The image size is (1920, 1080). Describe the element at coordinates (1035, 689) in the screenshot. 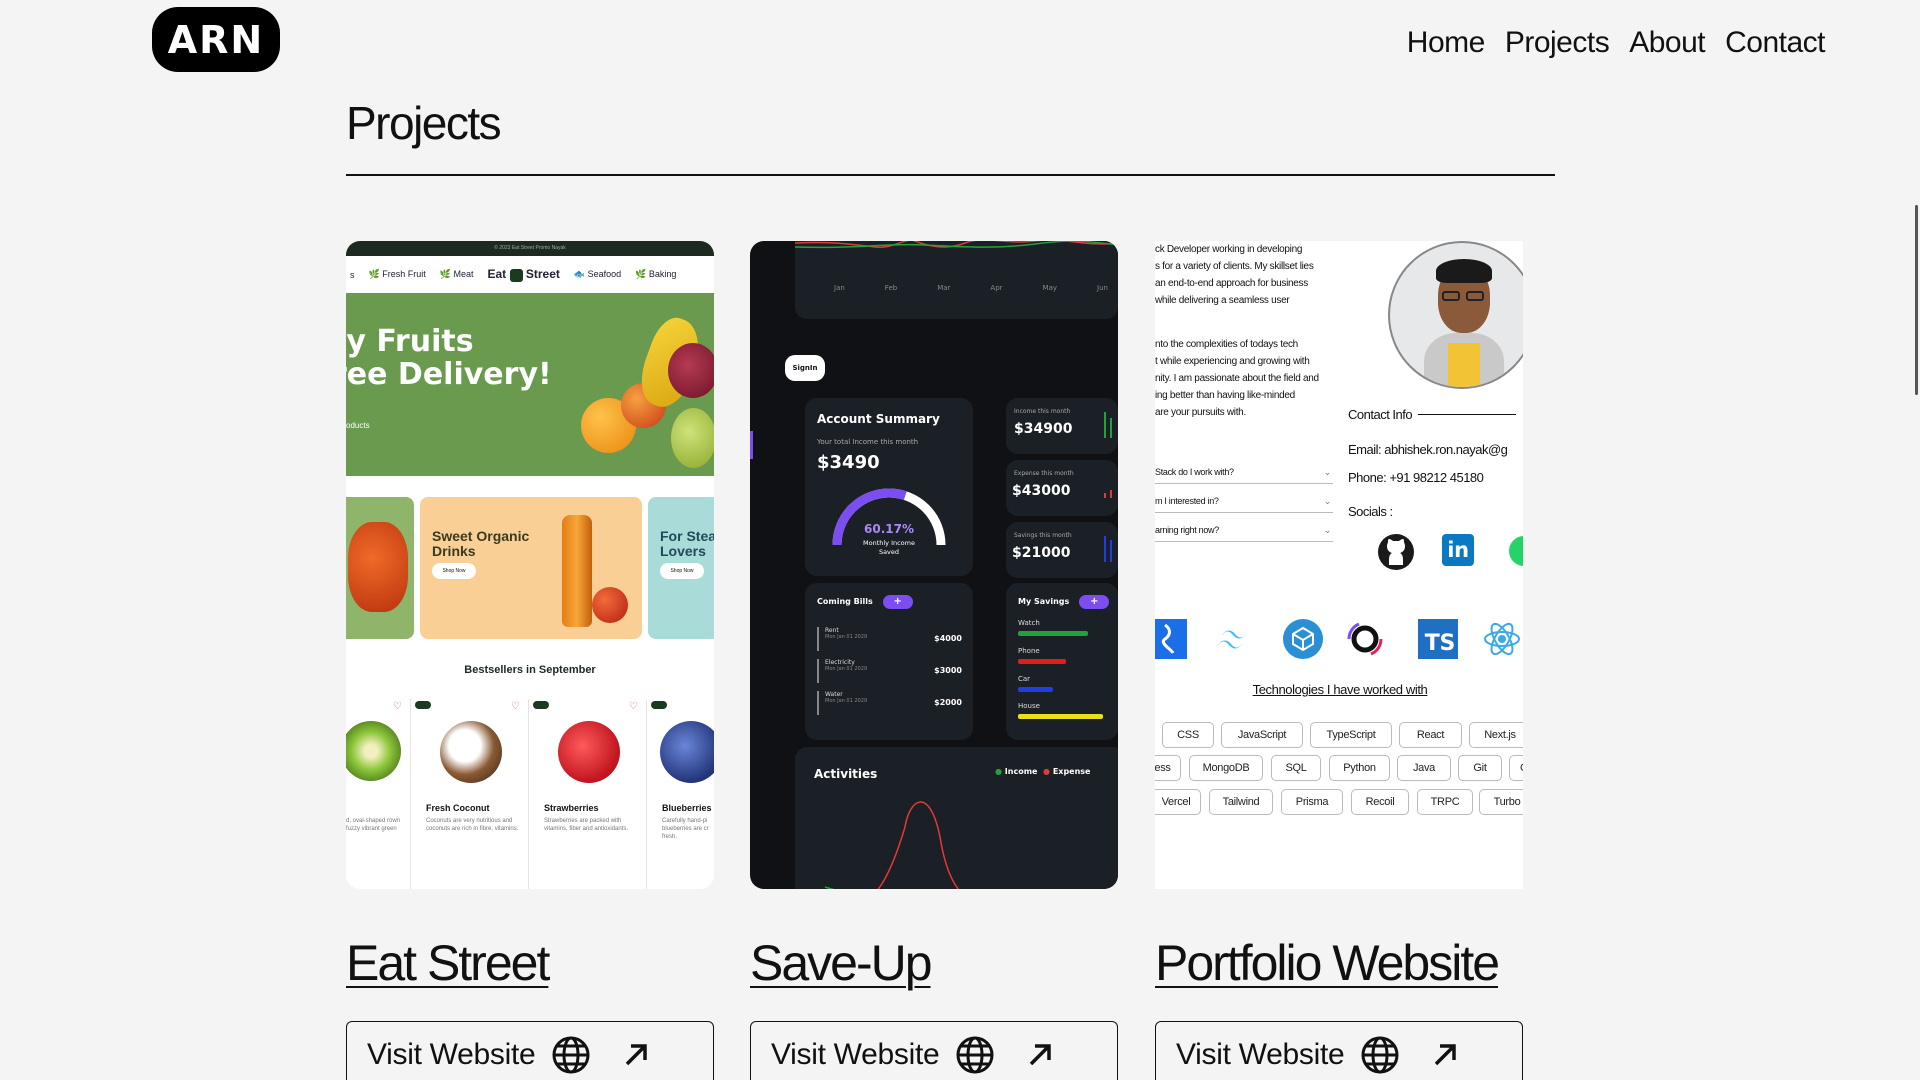

I see `saving-bar` at that location.